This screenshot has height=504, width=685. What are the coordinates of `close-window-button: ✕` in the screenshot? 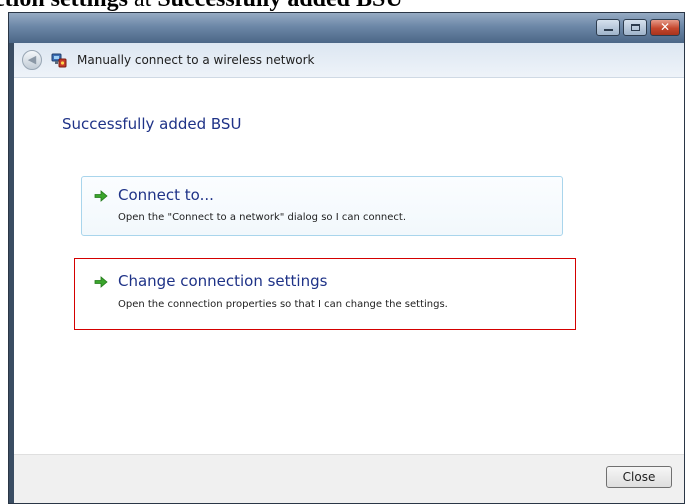 It's located at (665, 27).